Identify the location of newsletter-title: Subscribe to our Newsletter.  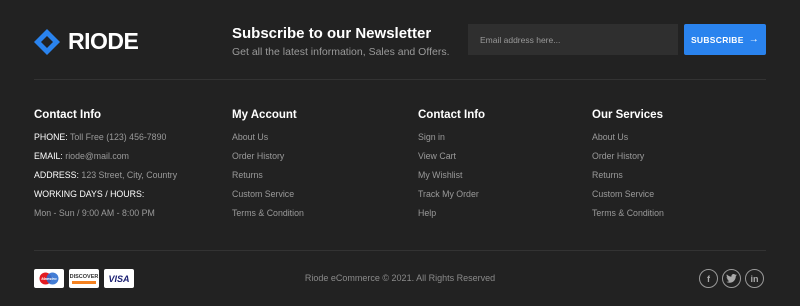
(332, 33).